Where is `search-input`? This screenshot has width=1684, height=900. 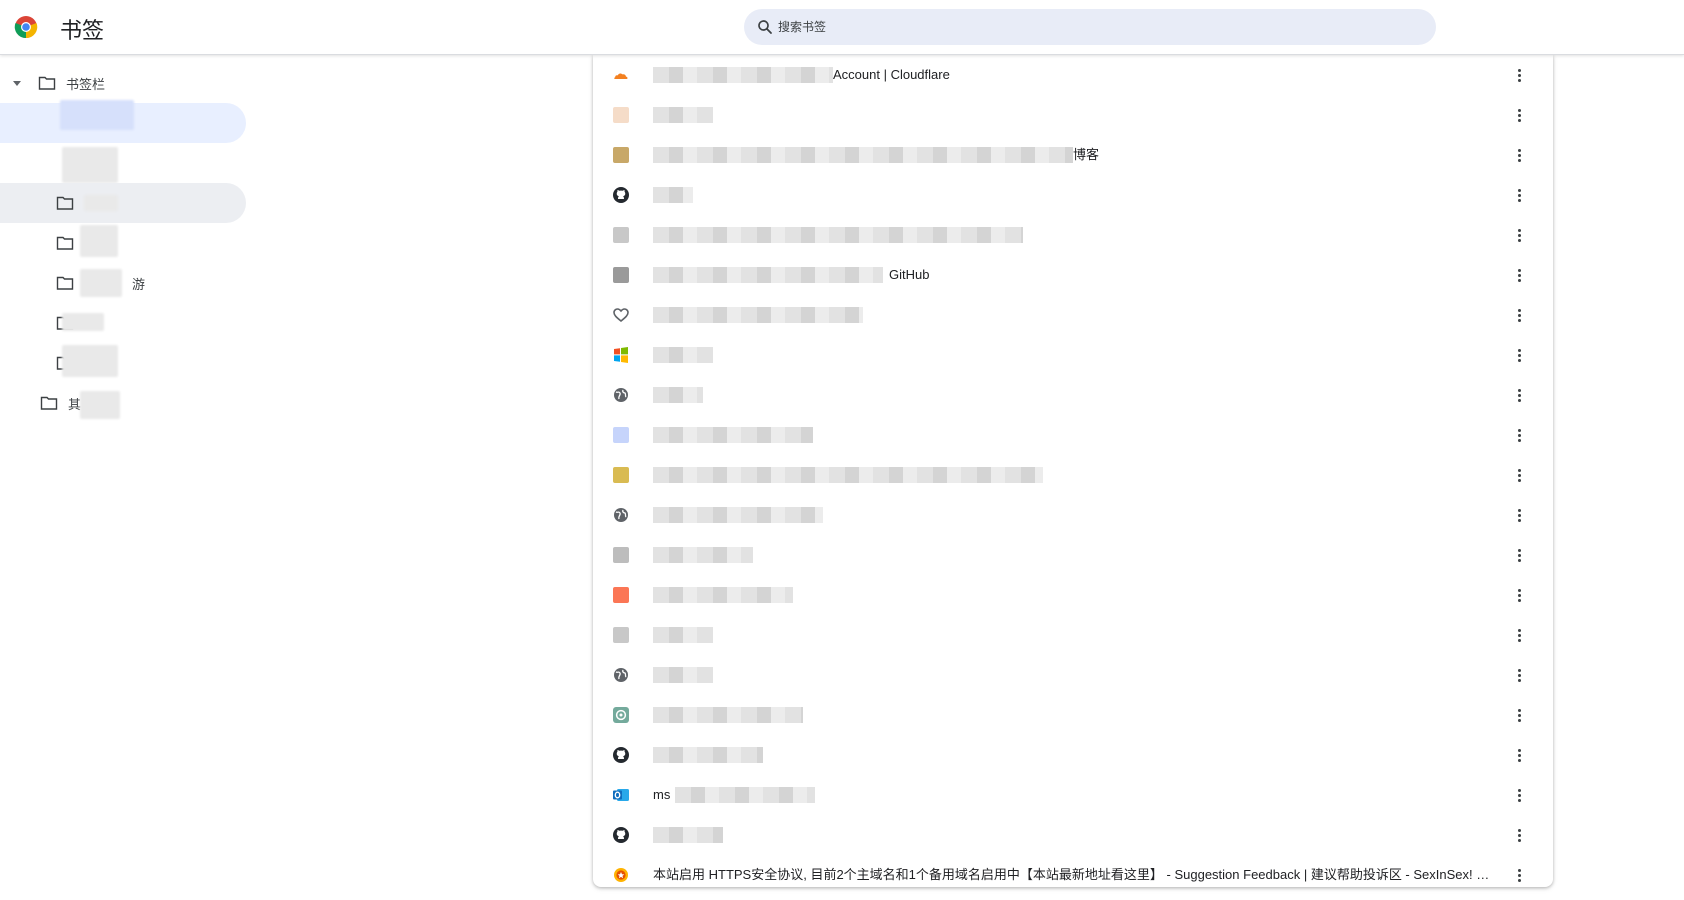 search-input is located at coordinates (1098, 27).